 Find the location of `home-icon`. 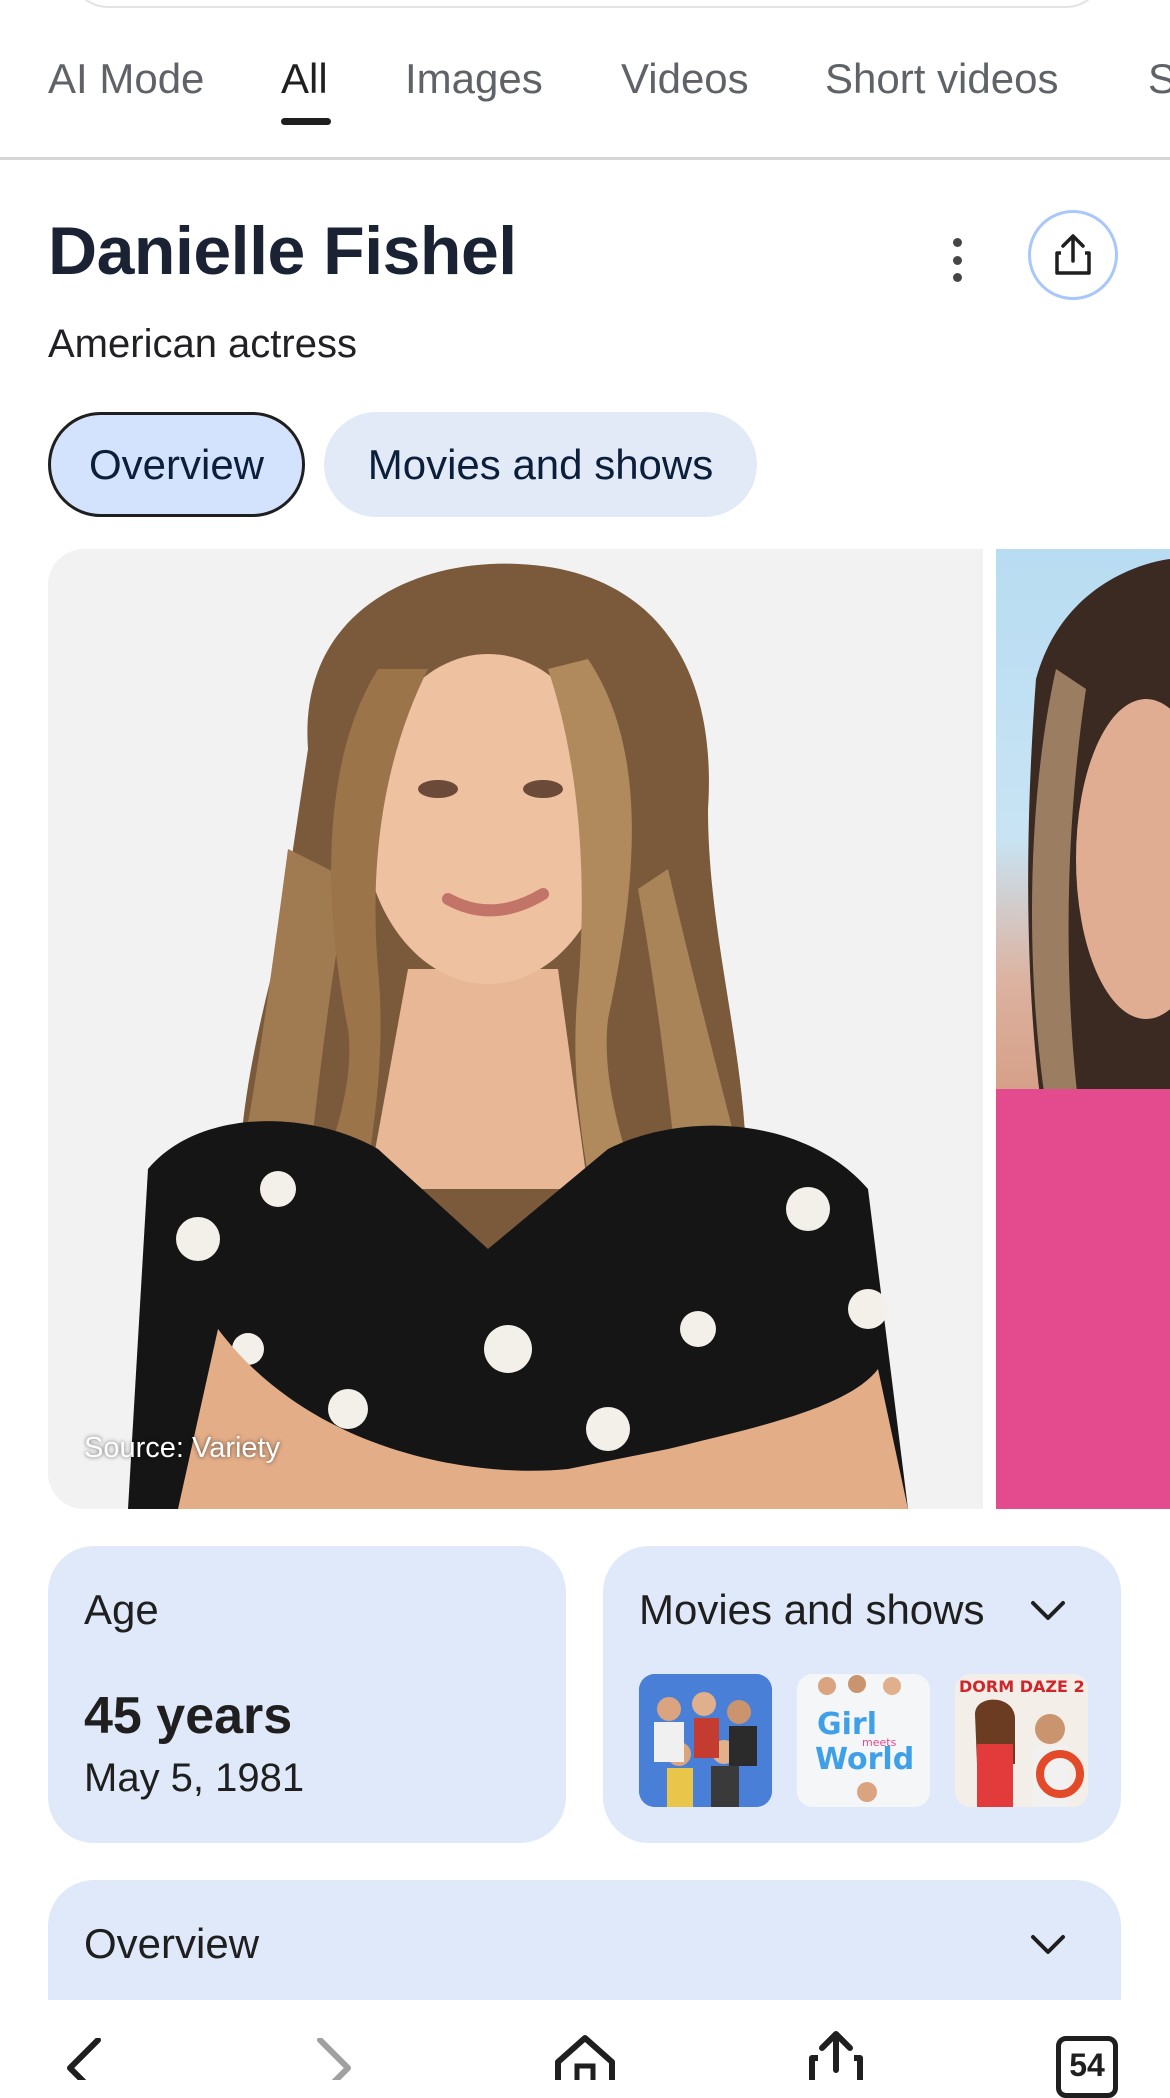

home-icon is located at coordinates (585, 2056).